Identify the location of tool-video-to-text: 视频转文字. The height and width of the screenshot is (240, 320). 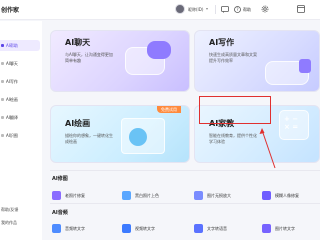
(138, 228).